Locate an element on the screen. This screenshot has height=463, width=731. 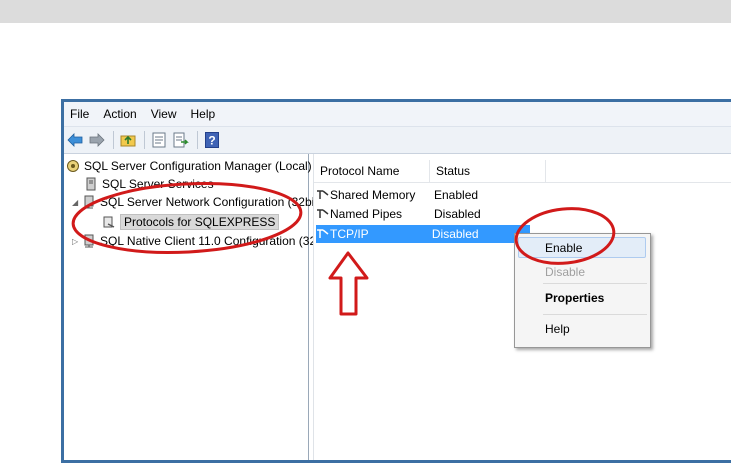
export-list-icon is located at coordinates (181, 140).